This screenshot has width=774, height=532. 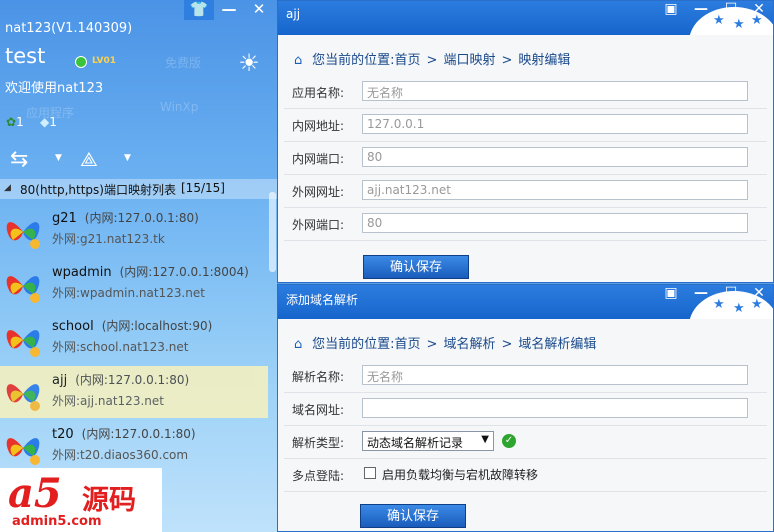 What do you see at coordinates (108, 239) in the screenshot?
I see `item-outer: 外网:g21.nat123.tk` at bounding box center [108, 239].